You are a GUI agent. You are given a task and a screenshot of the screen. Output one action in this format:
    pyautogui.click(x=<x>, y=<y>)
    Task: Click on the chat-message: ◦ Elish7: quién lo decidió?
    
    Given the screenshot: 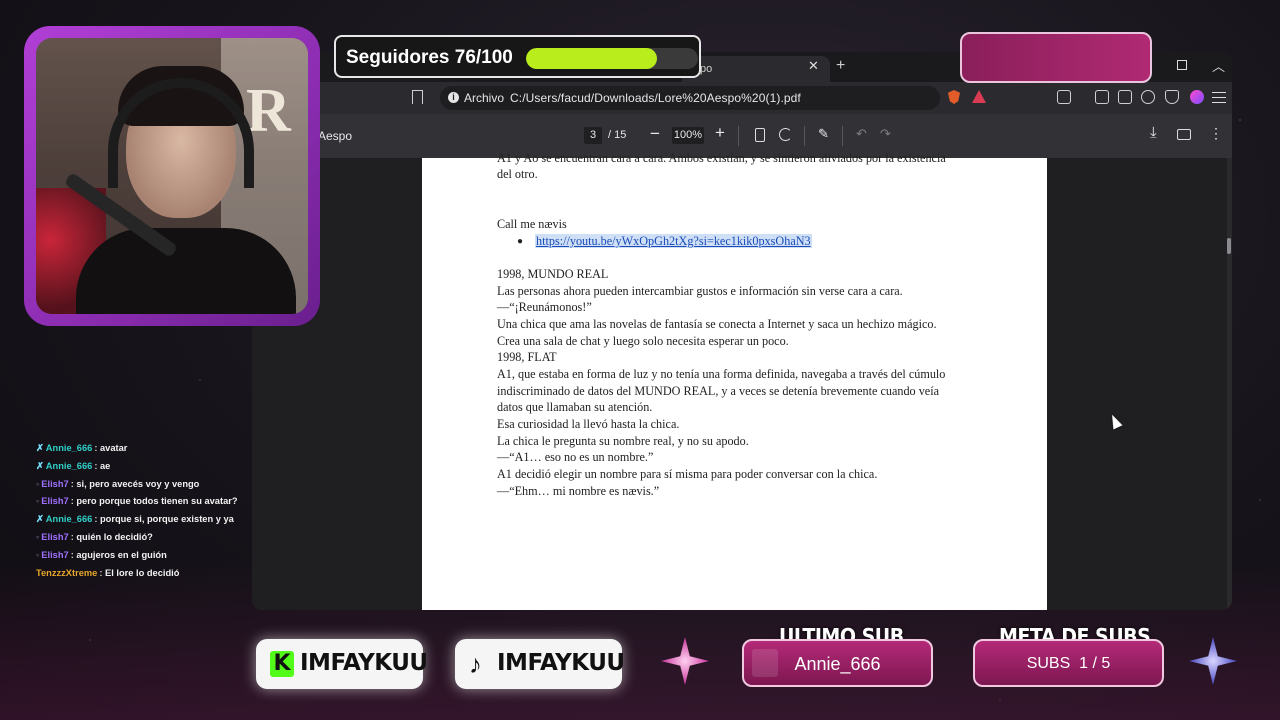 What is the action you would take?
    pyautogui.click(x=151, y=541)
    